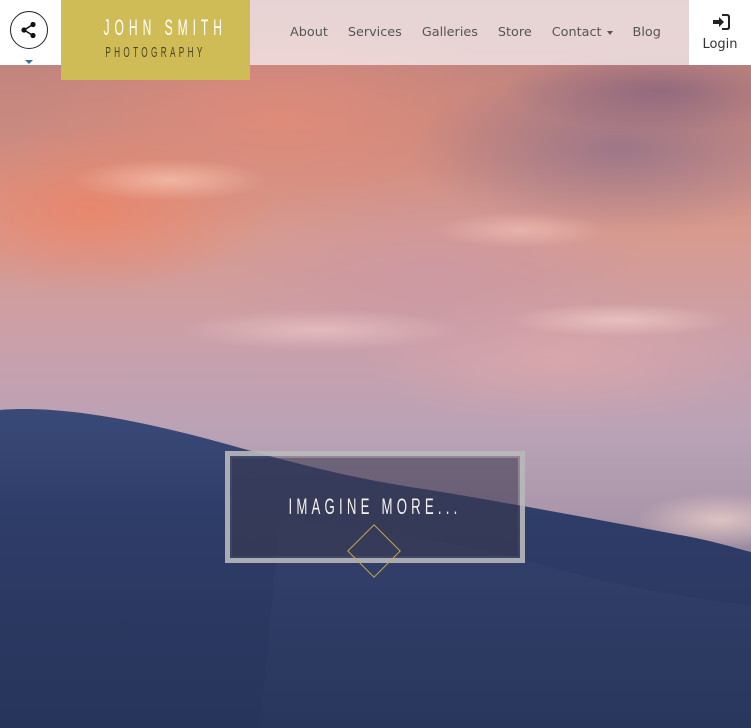 The image size is (751, 728). Describe the element at coordinates (450, 32) in the screenshot. I see `nav-galleries: Galleries` at that location.